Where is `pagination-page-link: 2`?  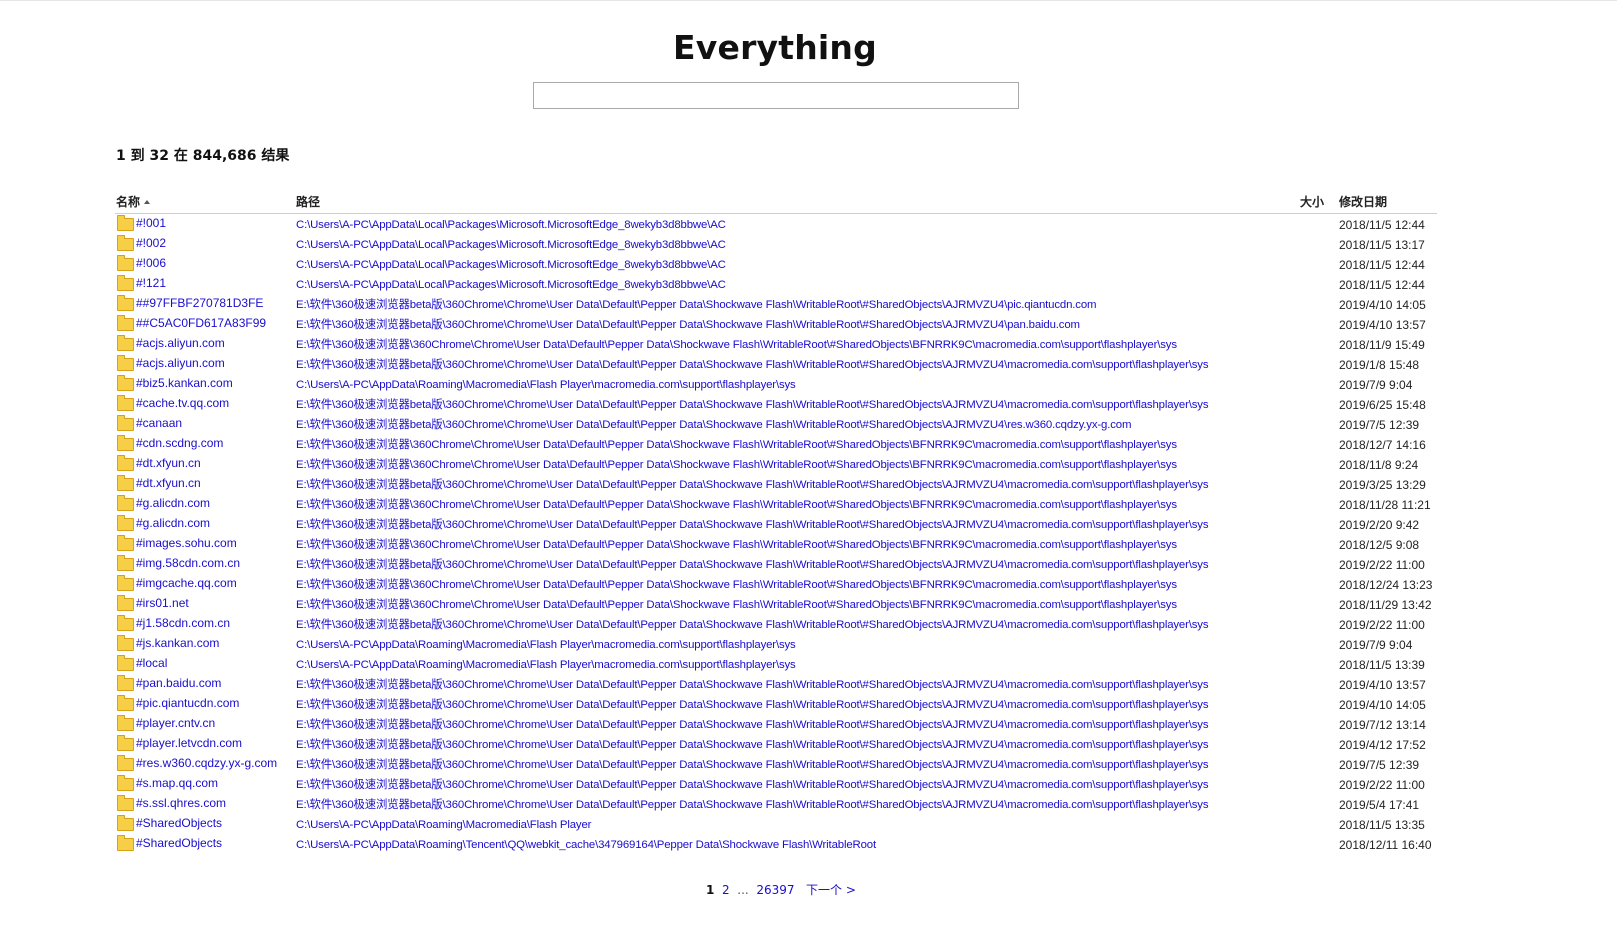 pagination-page-link: 2 is located at coordinates (726, 890).